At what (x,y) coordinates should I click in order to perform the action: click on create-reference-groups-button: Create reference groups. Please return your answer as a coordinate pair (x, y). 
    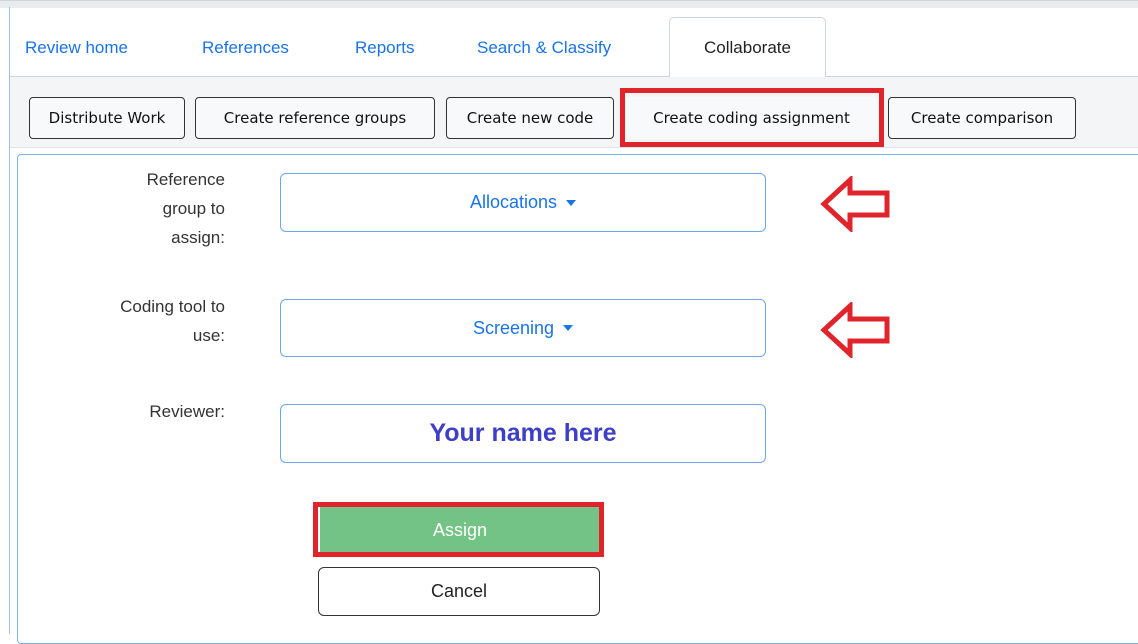
    Looking at the image, I should click on (315, 118).